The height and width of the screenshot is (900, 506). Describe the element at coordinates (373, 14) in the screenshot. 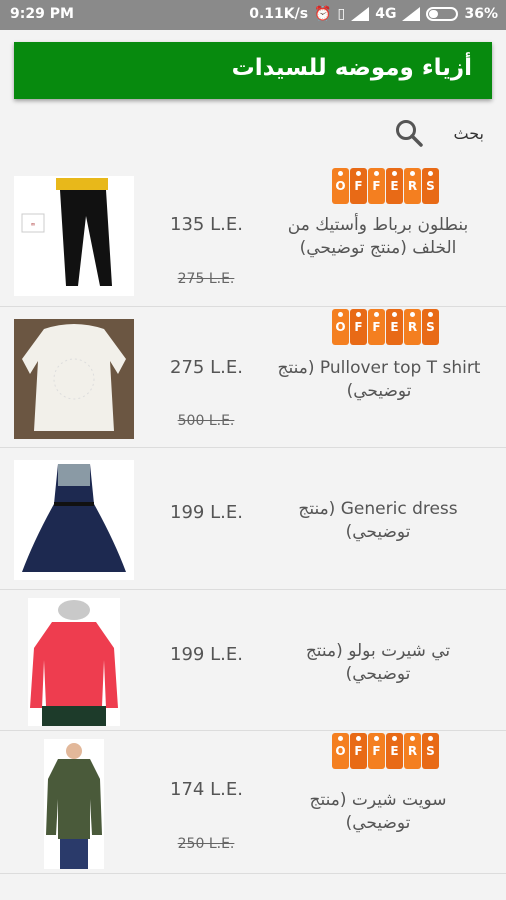

I see `status-right: 0.11K/s ⏰ ▯ 4G 36%` at that location.